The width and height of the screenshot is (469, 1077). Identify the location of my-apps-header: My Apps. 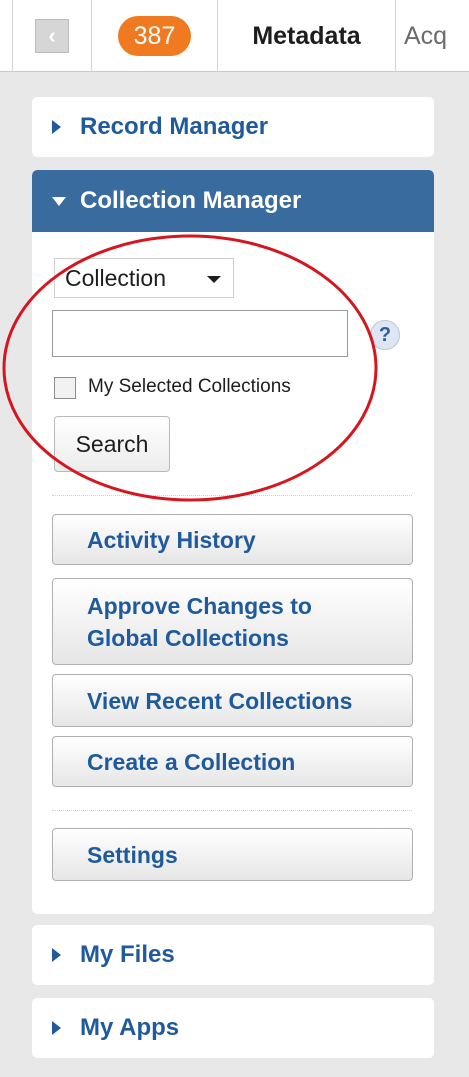
(233, 1028).